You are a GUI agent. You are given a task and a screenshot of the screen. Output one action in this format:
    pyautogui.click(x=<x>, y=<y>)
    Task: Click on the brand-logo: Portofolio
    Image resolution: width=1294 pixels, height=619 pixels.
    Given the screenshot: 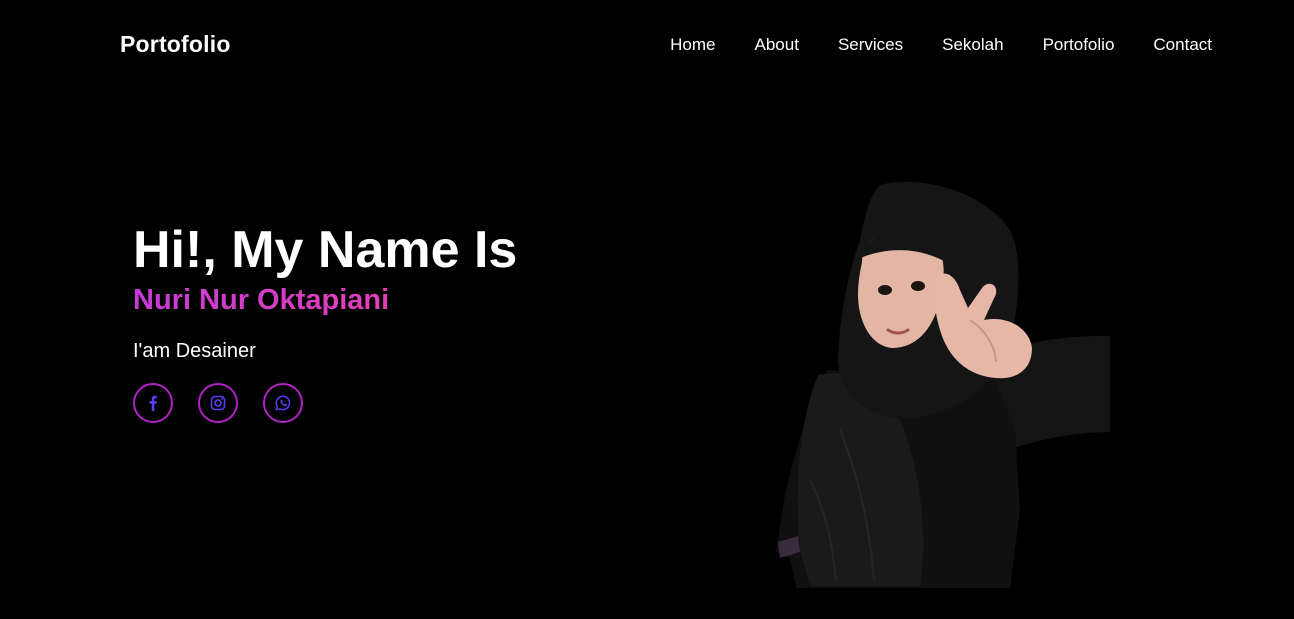 What is the action you would take?
    pyautogui.click(x=175, y=44)
    